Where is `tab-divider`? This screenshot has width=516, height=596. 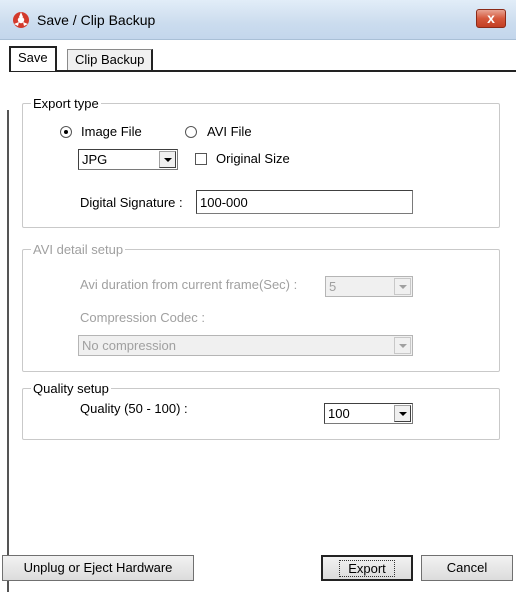
tab-divider is located at coordinates (262, 71).